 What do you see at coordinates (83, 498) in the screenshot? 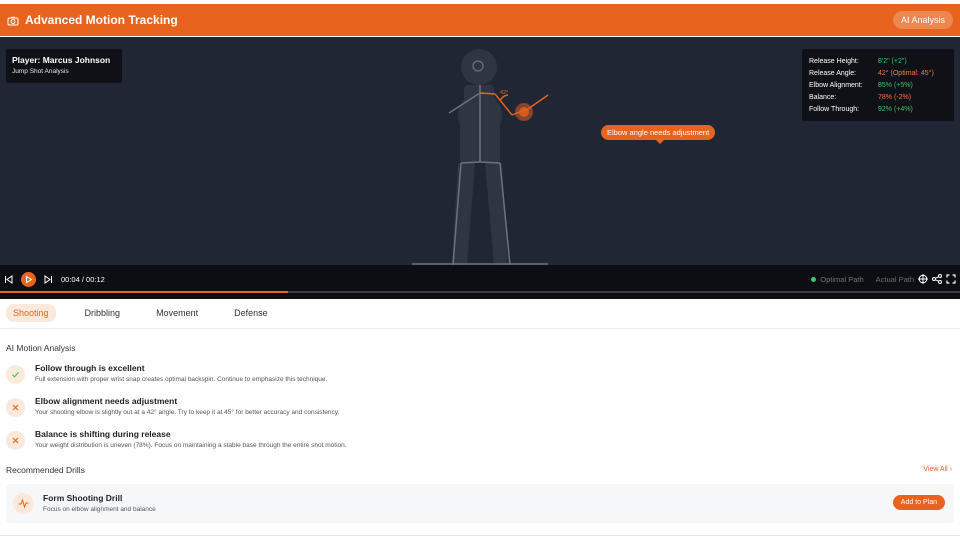
I see `drill-title: Form Shooting Drill` at bounding box center [83, 498].